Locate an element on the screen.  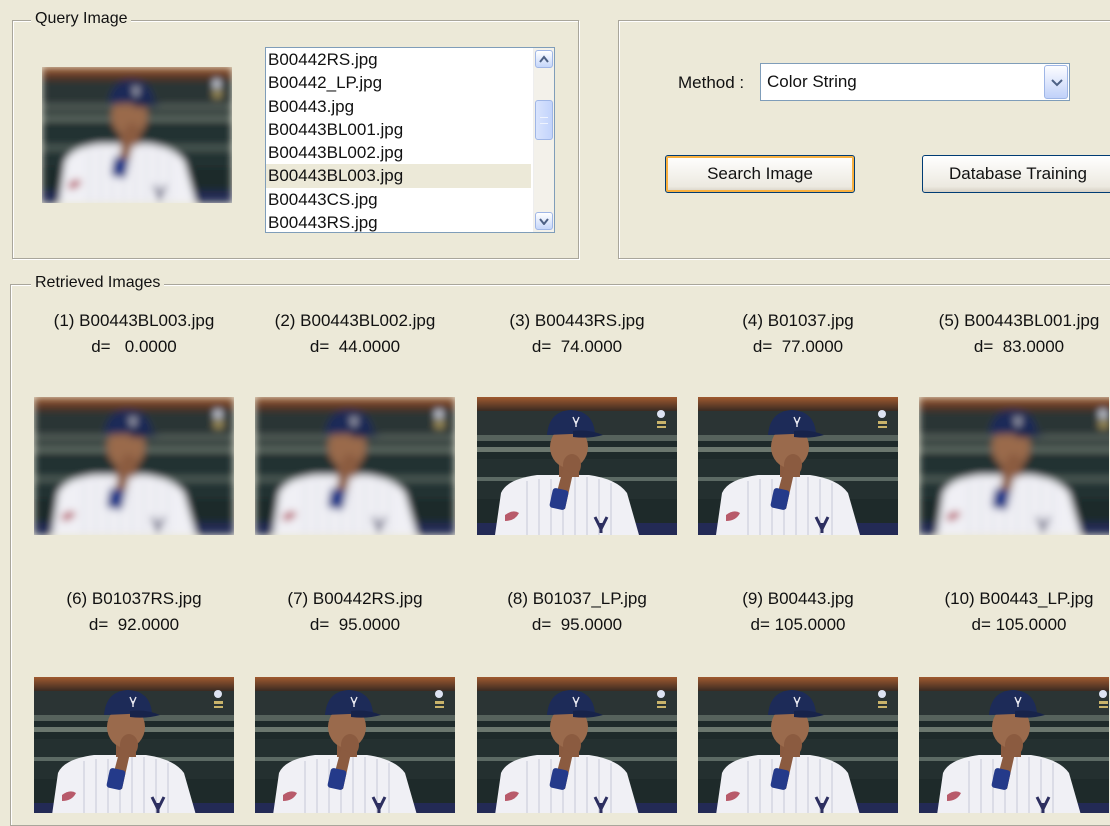
result-distance: d= 83.0000 is located at coordinates (1019, 346).